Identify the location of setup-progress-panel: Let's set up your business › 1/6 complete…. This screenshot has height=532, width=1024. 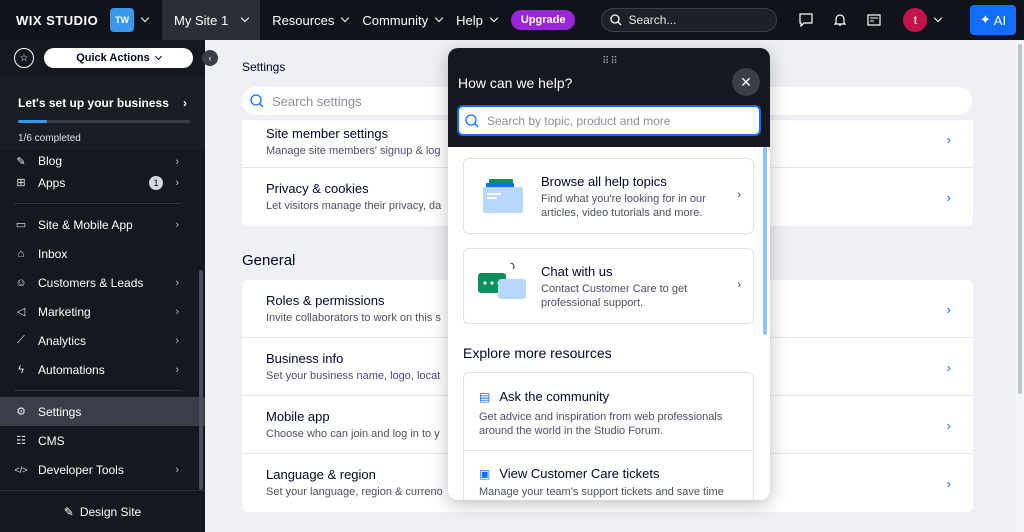
(102, 113).